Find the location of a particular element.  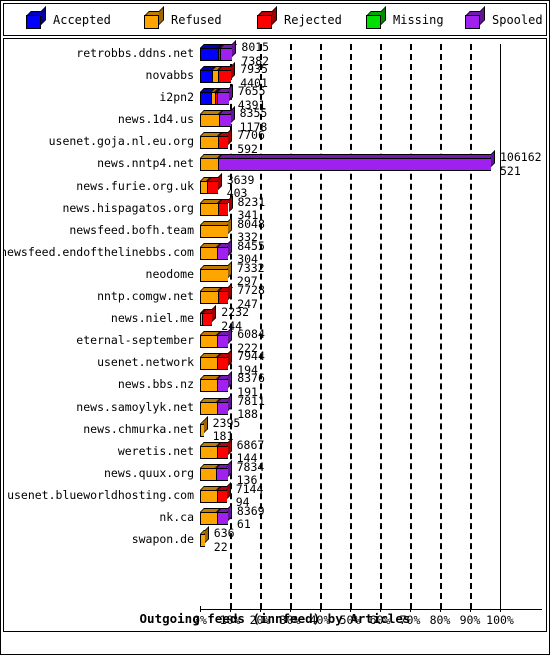

bar-container: 8048 332 is located at coordinates (373, 229).